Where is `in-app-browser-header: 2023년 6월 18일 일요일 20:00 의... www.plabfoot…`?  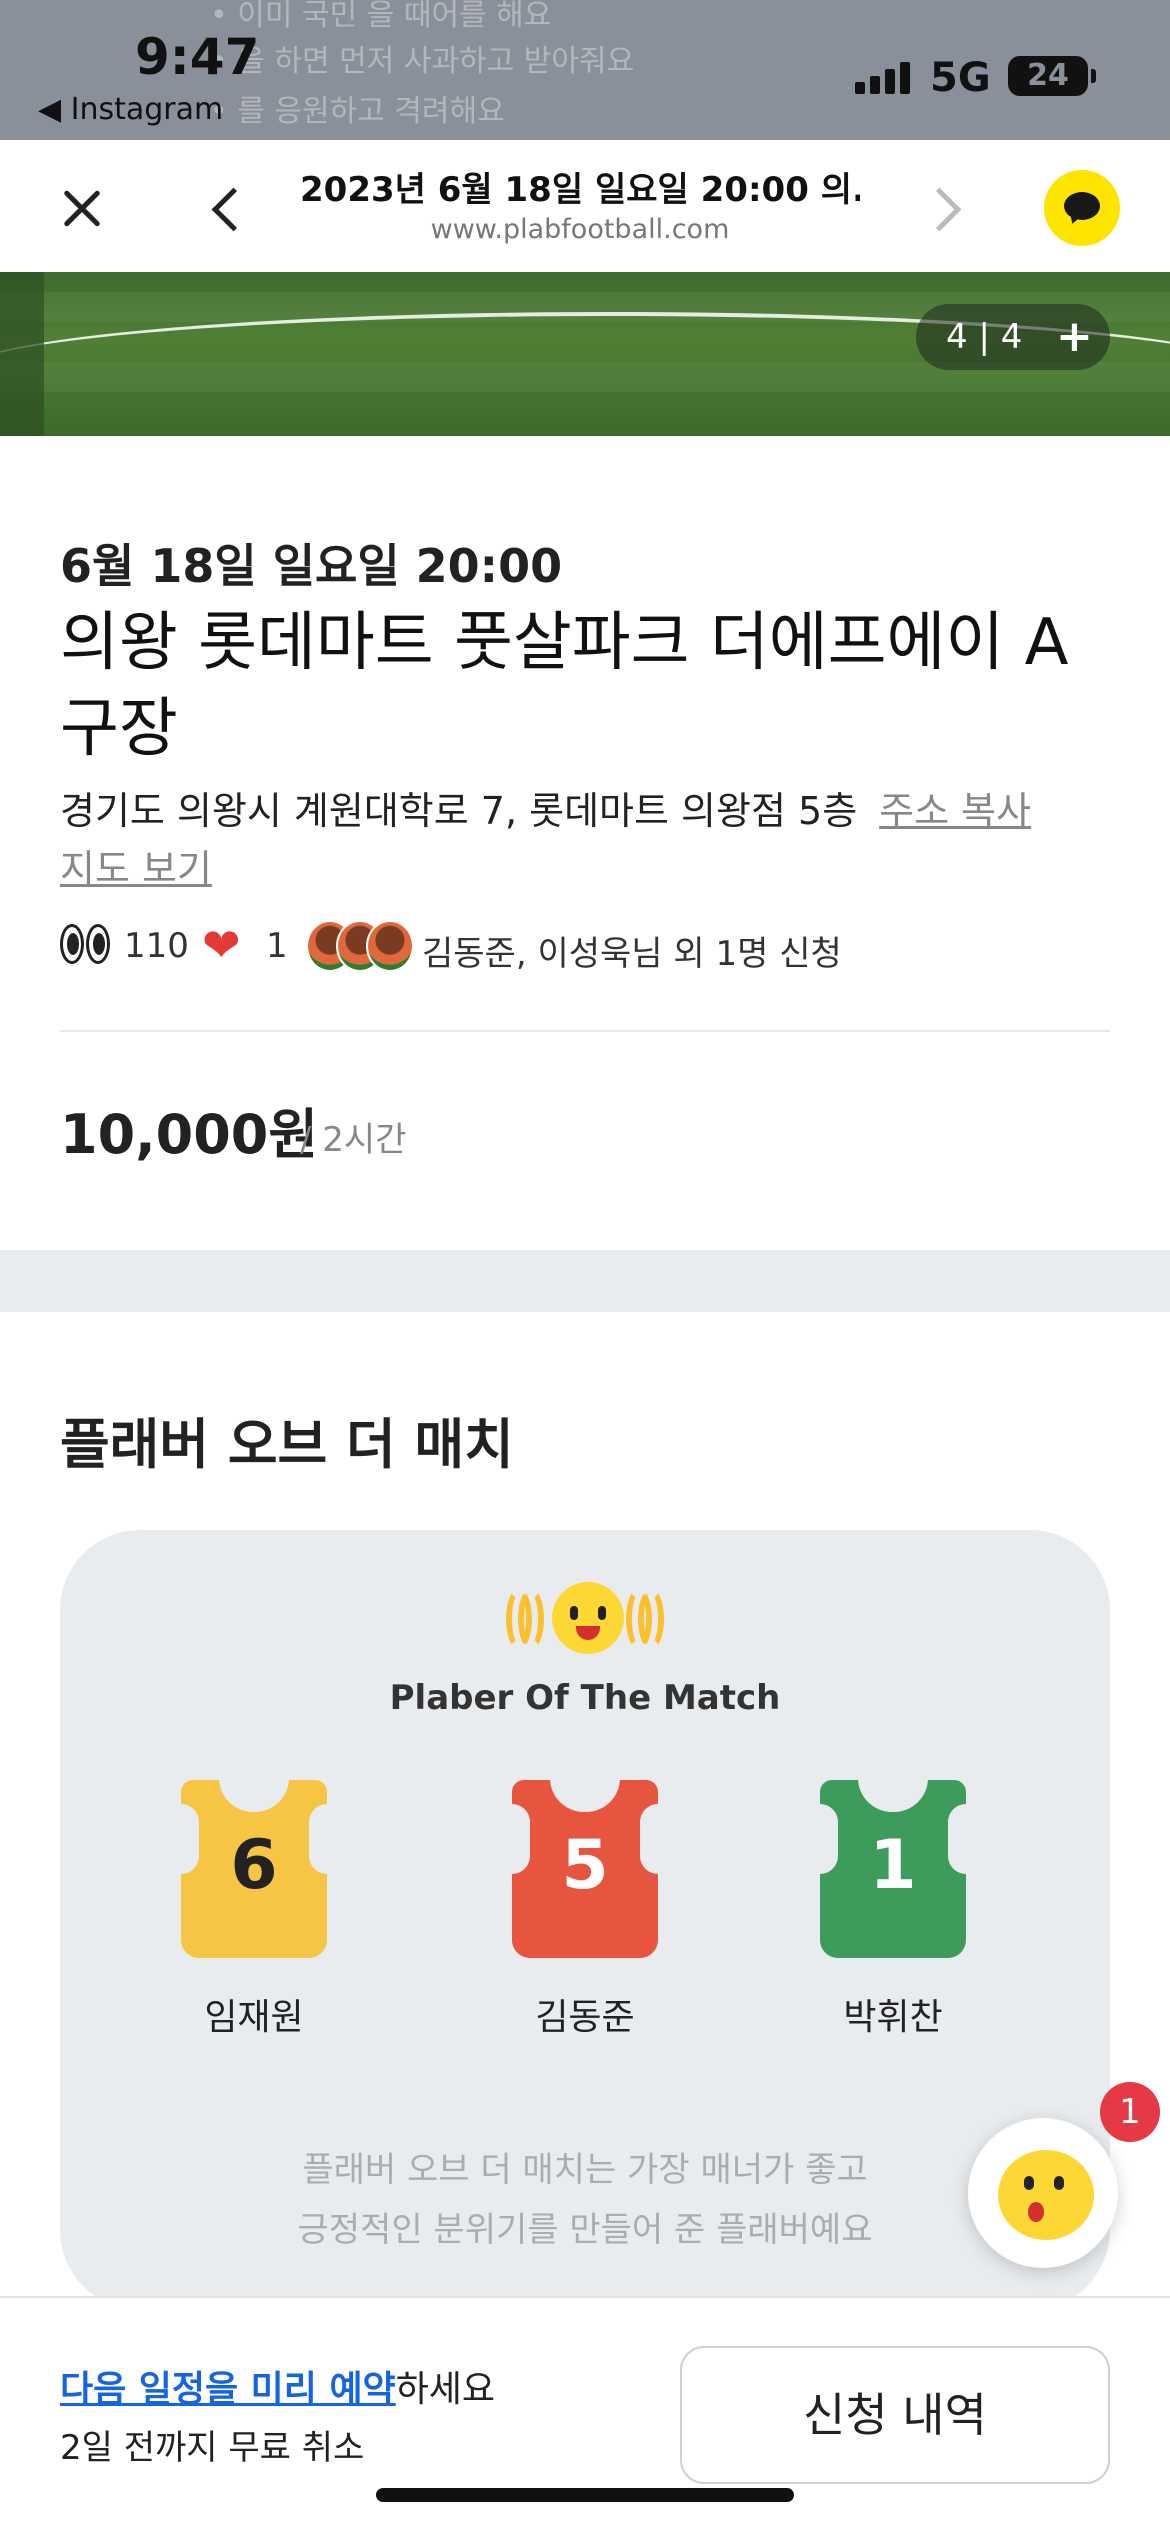
in-app-browser-header: 2023년 6월 18일 일요일 20:00 의... www.plabfoot… is located at coordinates (585, 206).